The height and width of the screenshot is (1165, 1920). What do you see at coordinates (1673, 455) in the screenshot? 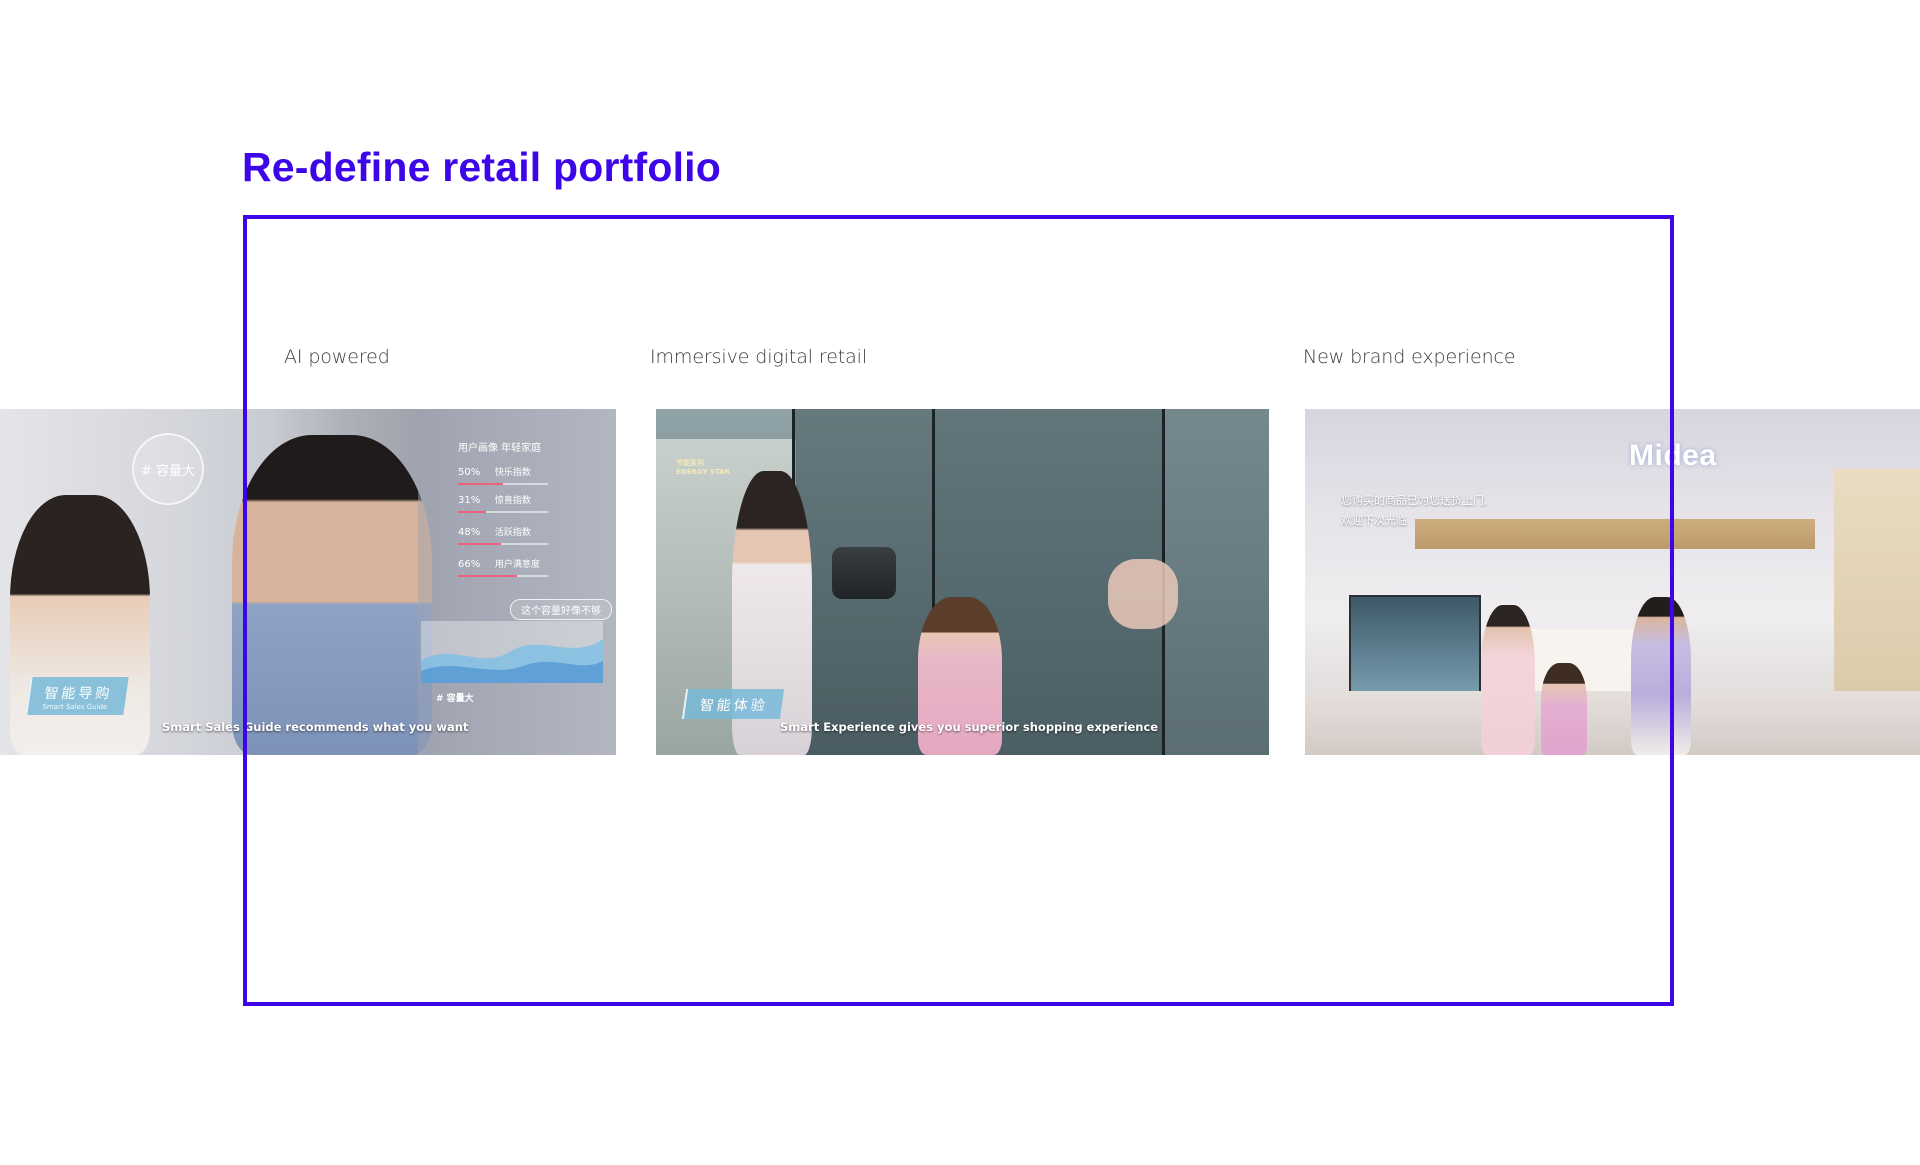
I see `brand-logo: Midea` at bounding box center [1673, 455].